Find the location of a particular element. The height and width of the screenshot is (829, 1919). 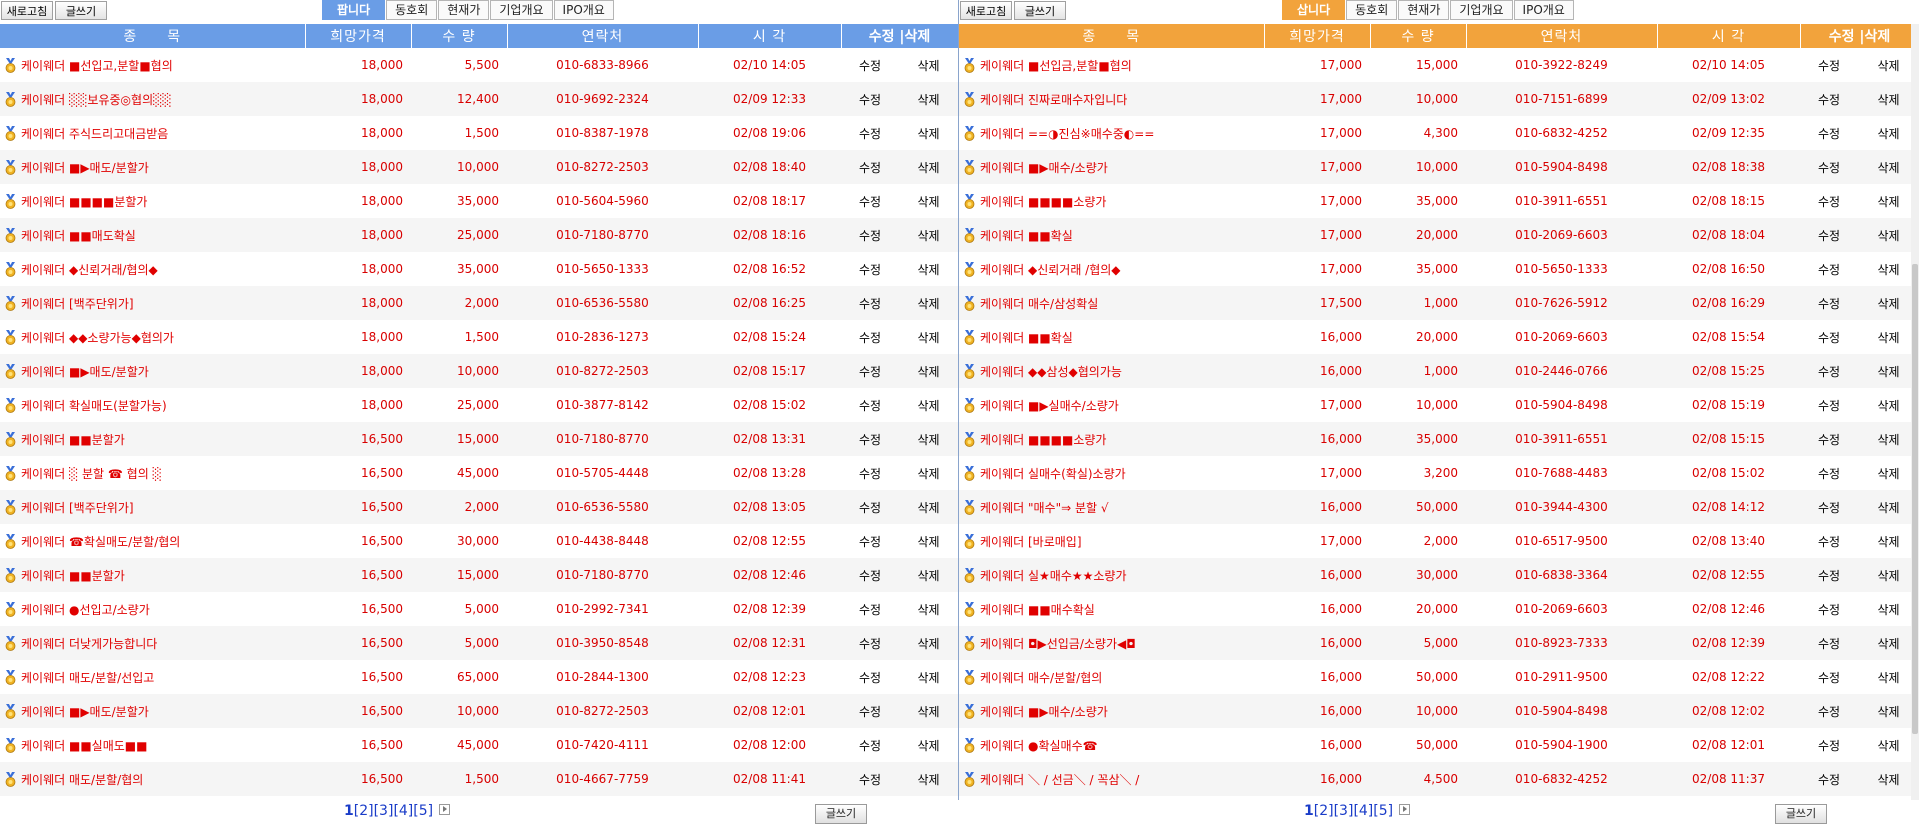

page-link-5: [5] is located at coordinates (423, 811).